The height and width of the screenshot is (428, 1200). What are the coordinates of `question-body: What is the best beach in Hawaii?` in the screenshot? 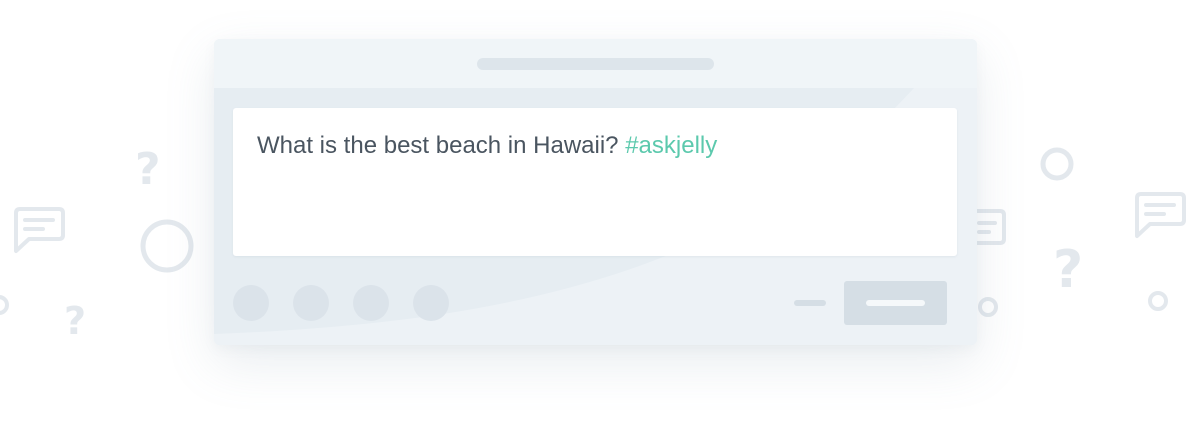 It's located at (441, 145).